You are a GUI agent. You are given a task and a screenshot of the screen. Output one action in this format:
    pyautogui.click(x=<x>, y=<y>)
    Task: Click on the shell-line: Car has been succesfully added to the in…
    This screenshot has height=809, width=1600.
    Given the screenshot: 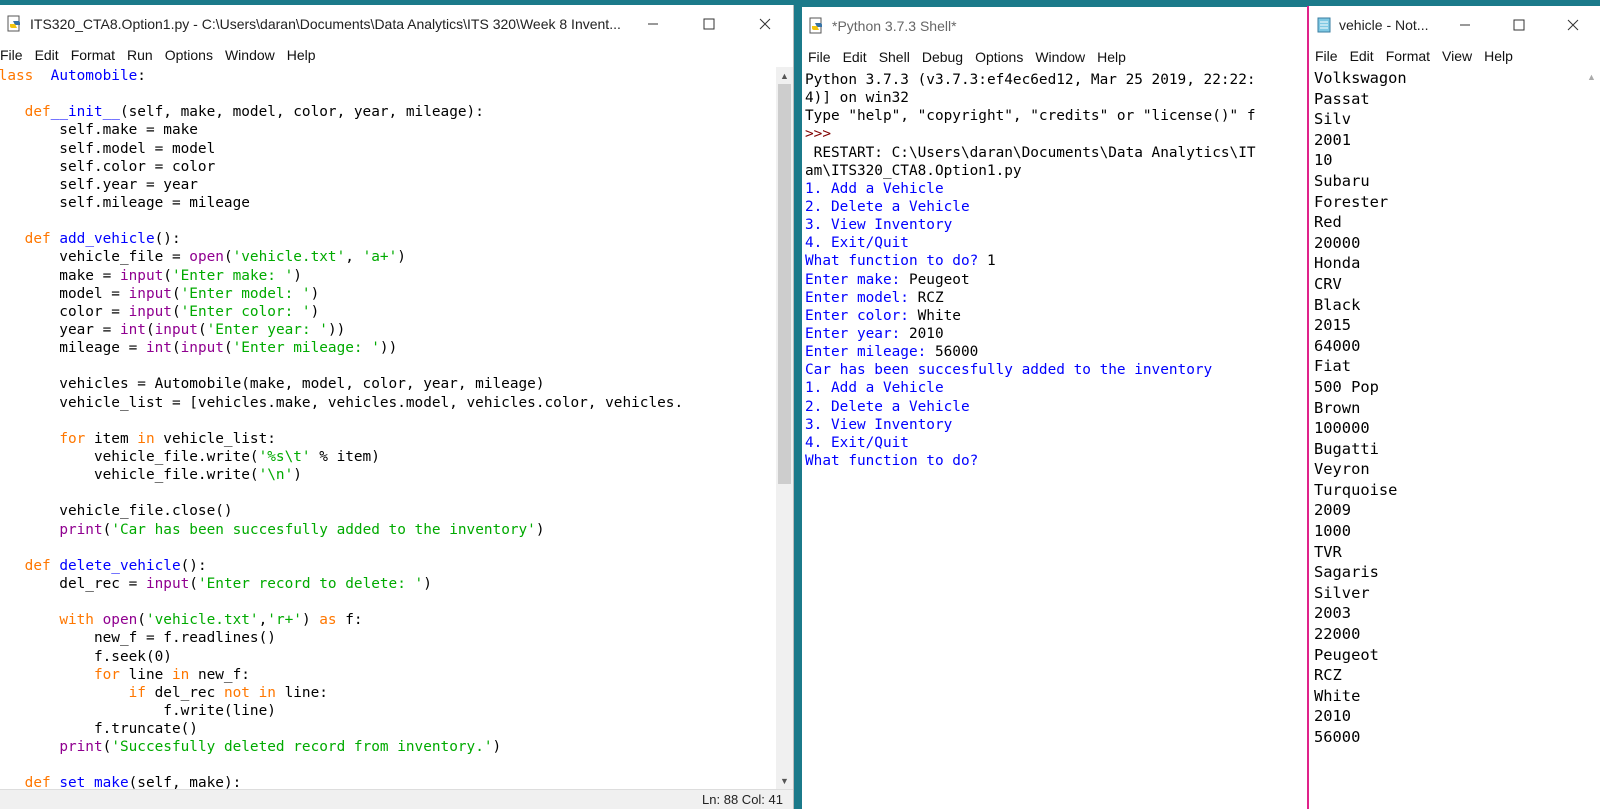 What is the action you would take?
    pyautogui.click(x=1030, y=370)
    